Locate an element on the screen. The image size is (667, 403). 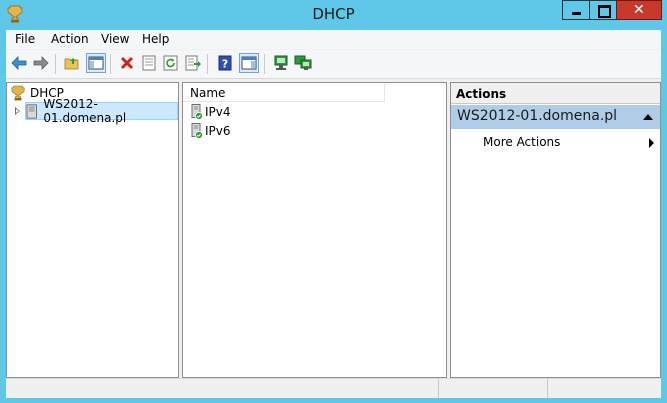
list-item-ipv4: IPv4 is located at coordinates (211, 112).